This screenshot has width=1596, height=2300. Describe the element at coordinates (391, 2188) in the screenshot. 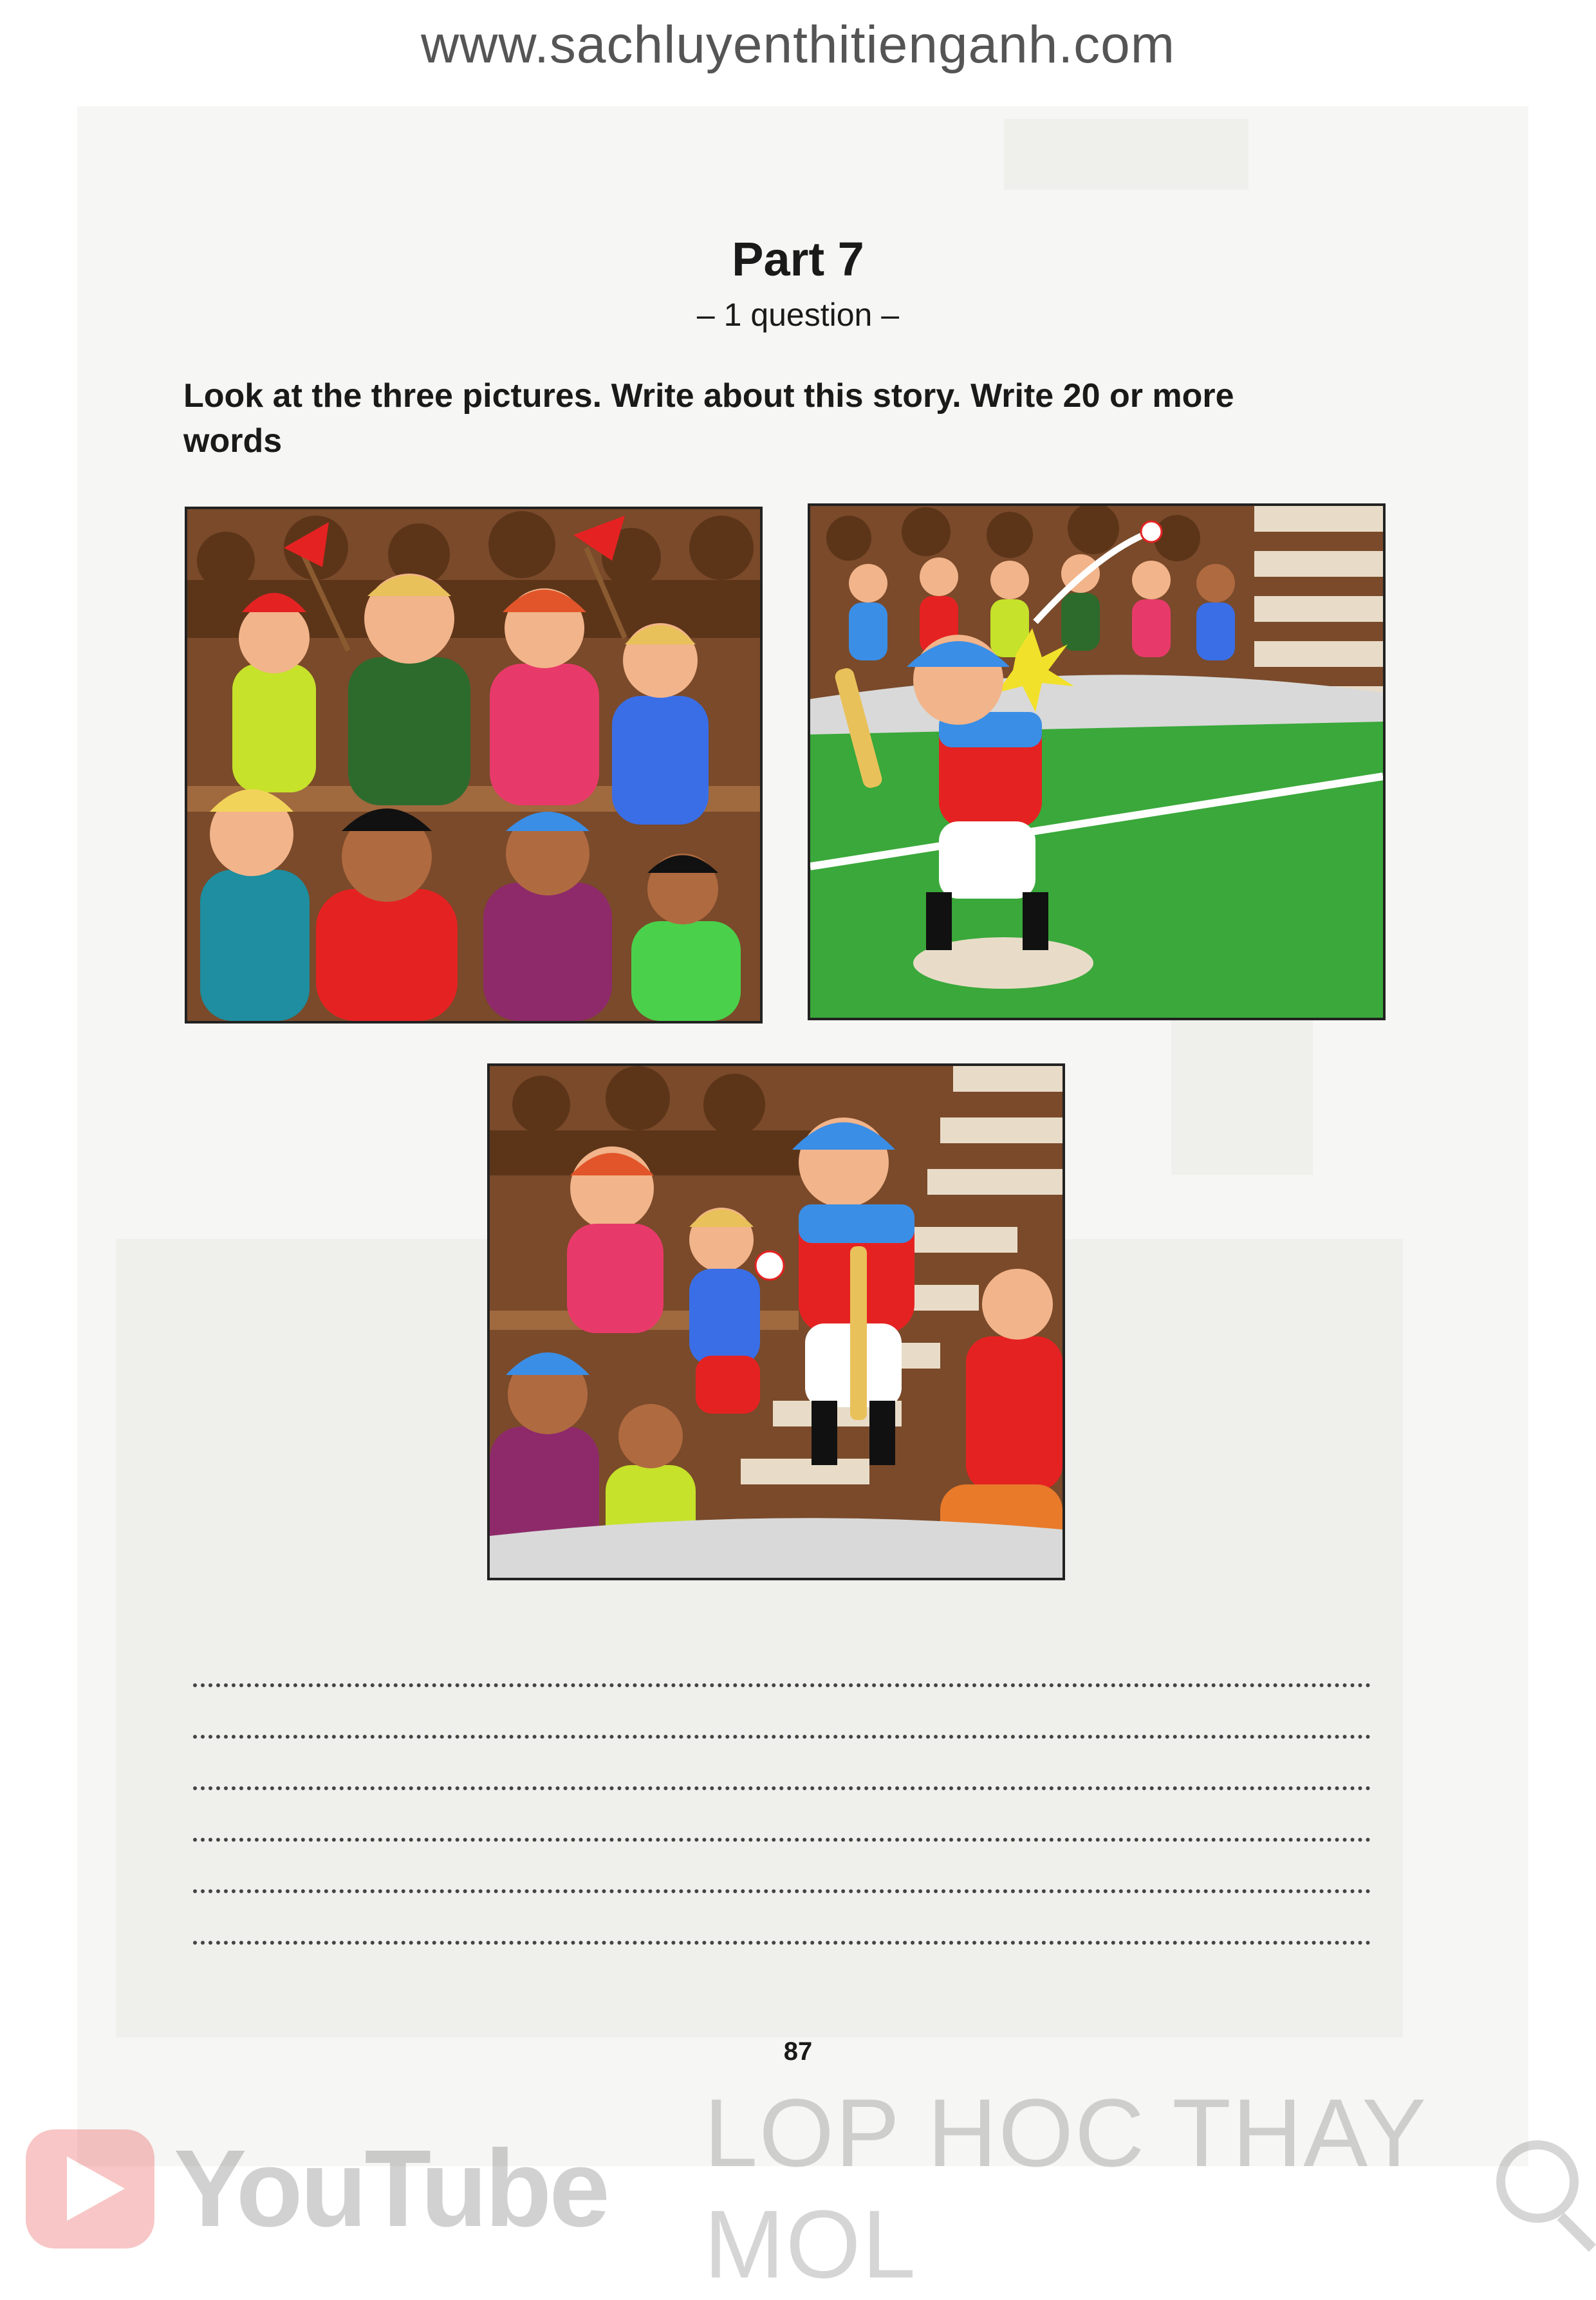

I see `youtube-wordmark: YouTube` at that location.